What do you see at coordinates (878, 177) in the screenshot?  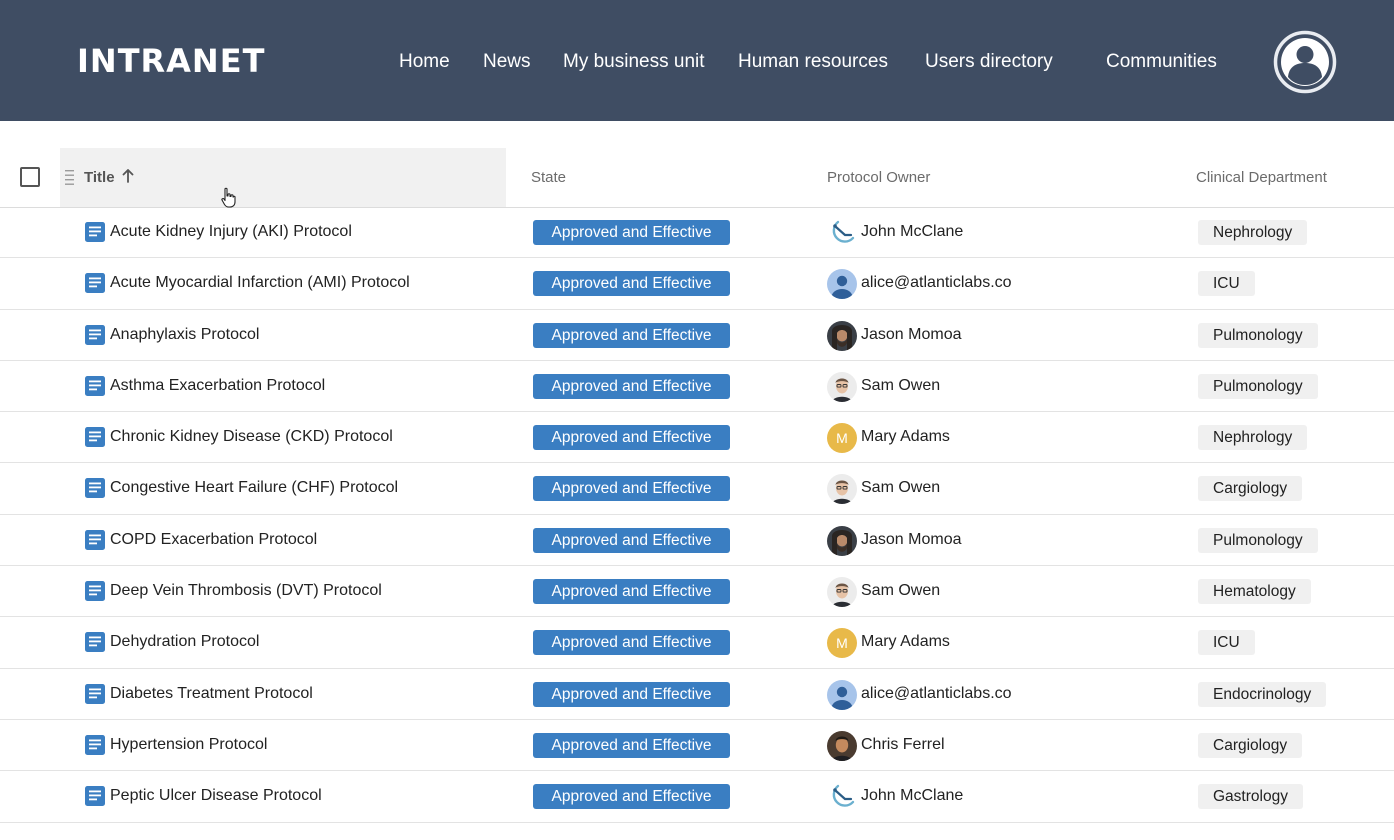 I see `column-header-protocol-owner: Protocol Owner` at bounding box center [878, 177].